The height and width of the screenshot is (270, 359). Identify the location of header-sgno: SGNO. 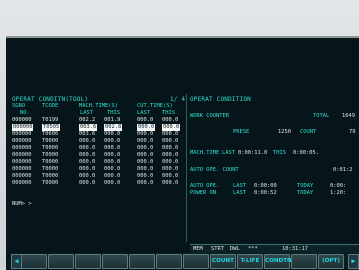
(18, 106).